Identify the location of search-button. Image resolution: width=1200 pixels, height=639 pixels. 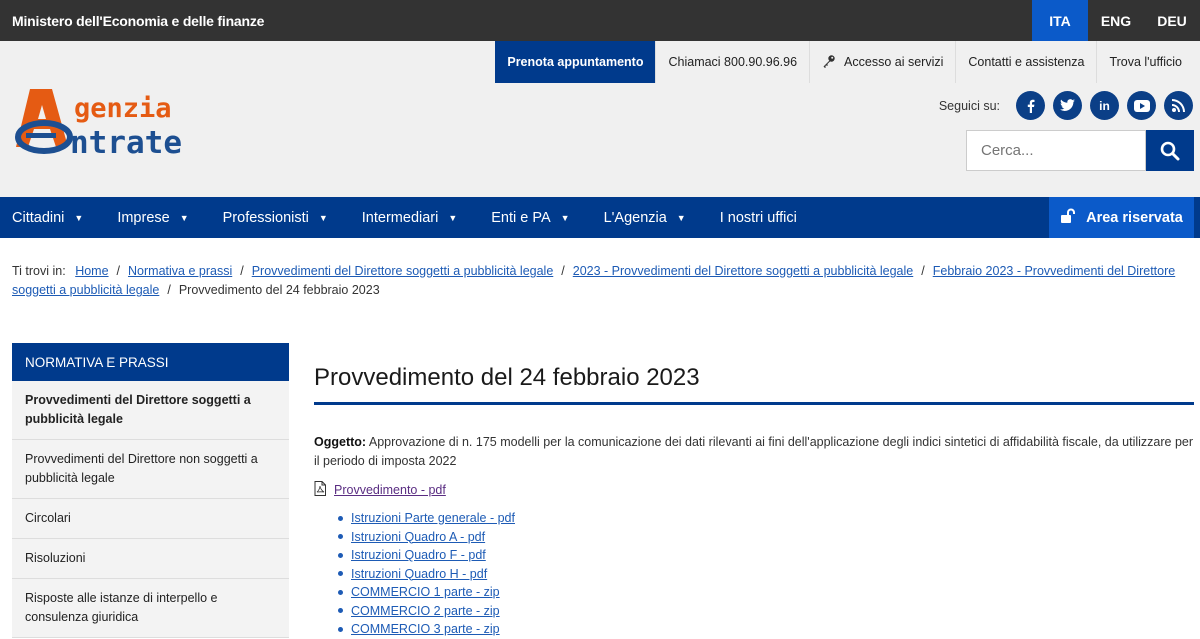
(1170, 150).